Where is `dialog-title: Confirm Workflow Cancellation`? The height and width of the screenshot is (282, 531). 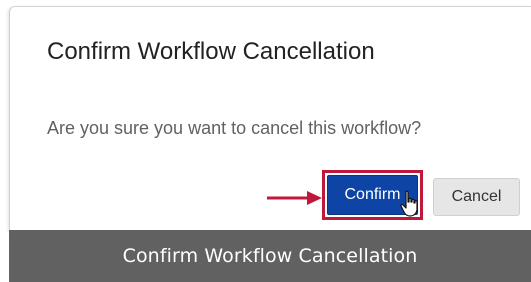 dialog-title: Confirm Workflow Cancellation is located at coordinates (211, 51).